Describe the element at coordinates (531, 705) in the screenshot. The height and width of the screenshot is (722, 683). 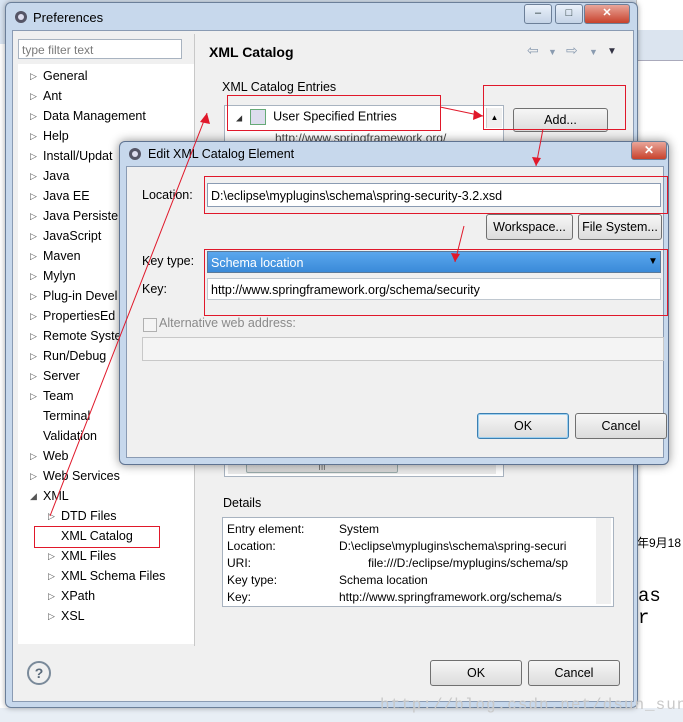
I see `watermark: http://blog.csdn.net/dsun_sun` at that location.